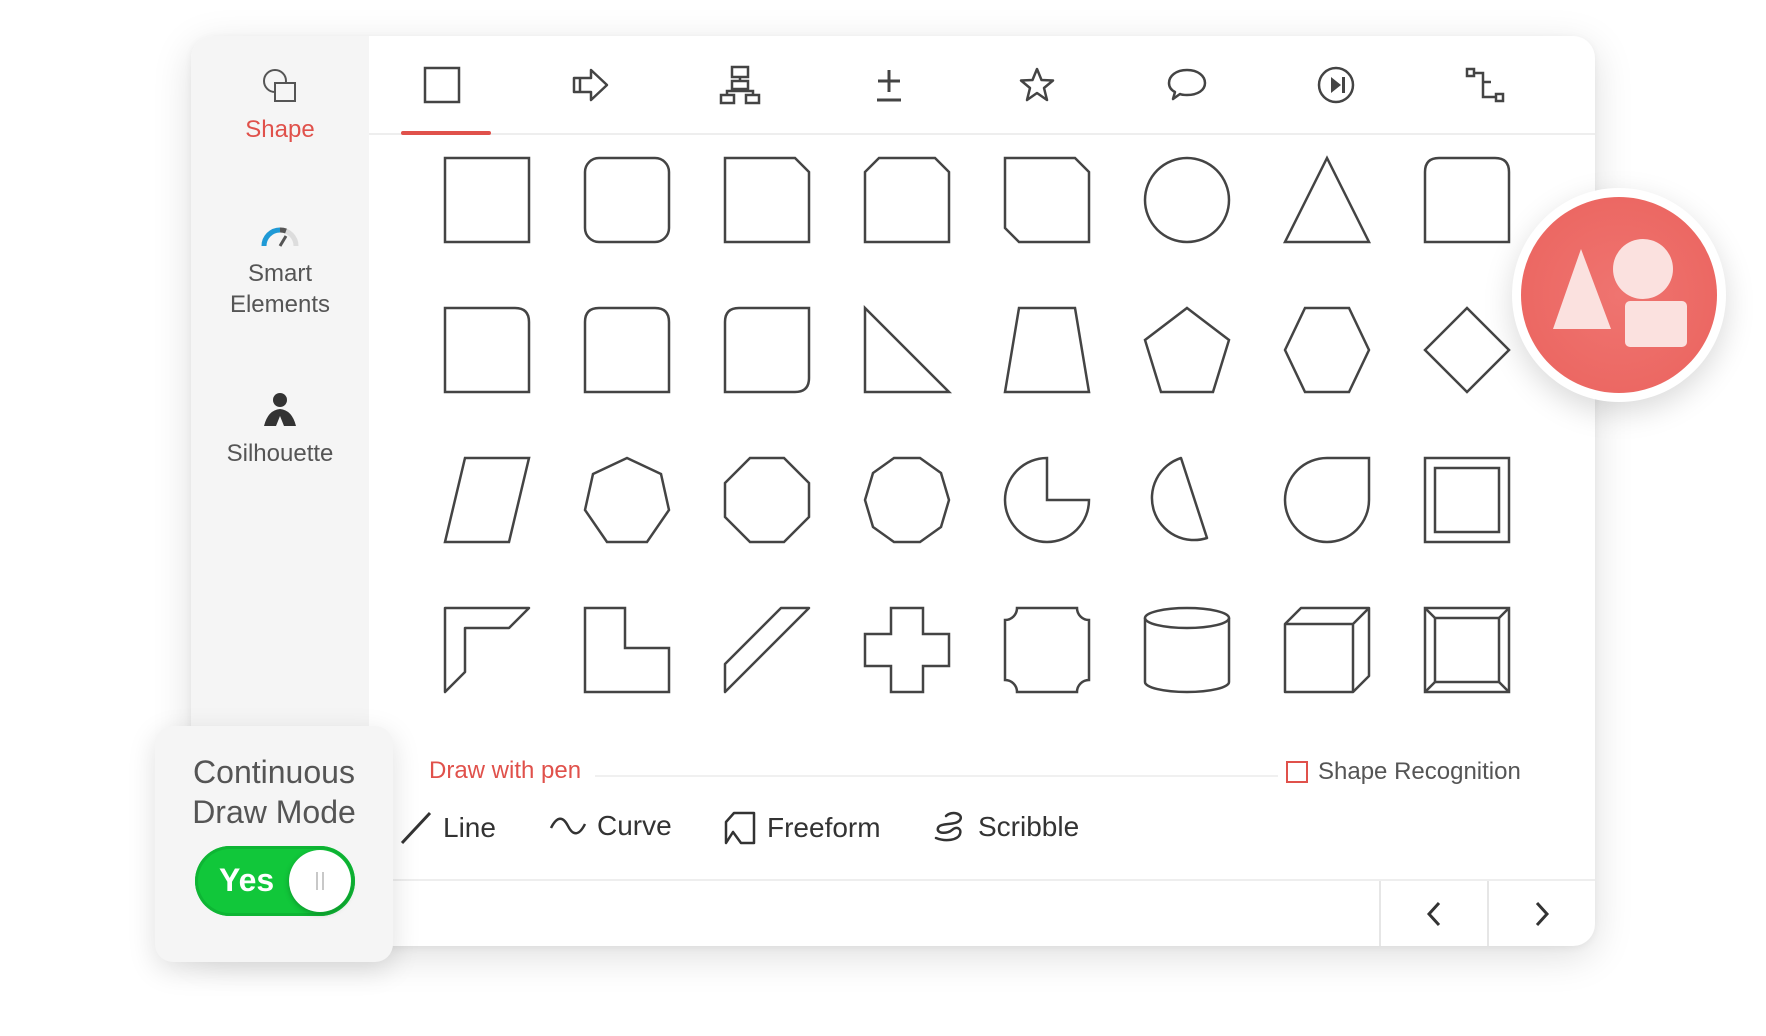 The image size is (1766, 1036). Describe the element at coordinates (1187, 350) in the screenshot. I see `shape-pentagon` at that location.